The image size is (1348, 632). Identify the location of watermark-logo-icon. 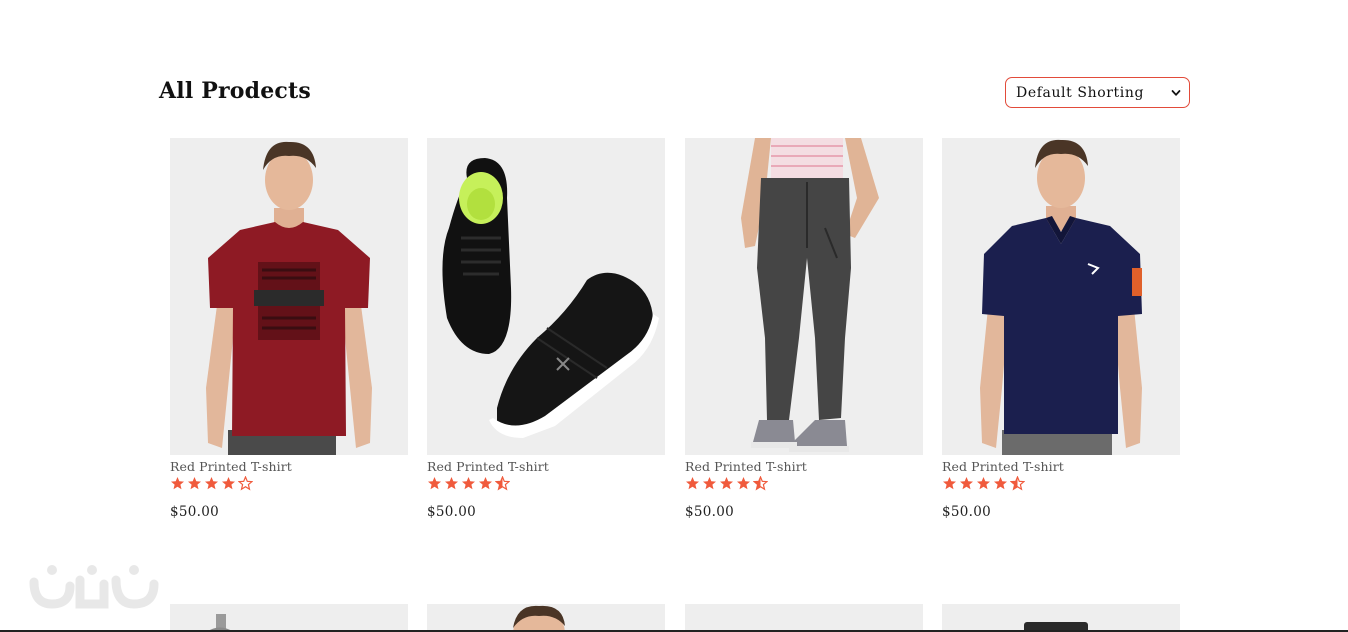
(94, 587).